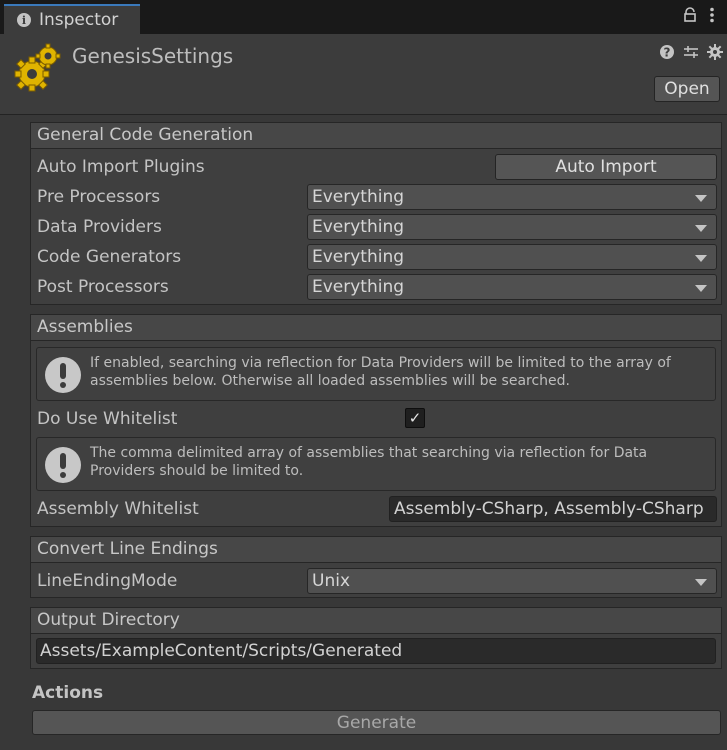 The width and height of the screenshot is (727, 750). What do you see at coordinates (37, 67) in the screenshot?
I see `scriptable-object-gears-icon` at bounding box center [37, 67].